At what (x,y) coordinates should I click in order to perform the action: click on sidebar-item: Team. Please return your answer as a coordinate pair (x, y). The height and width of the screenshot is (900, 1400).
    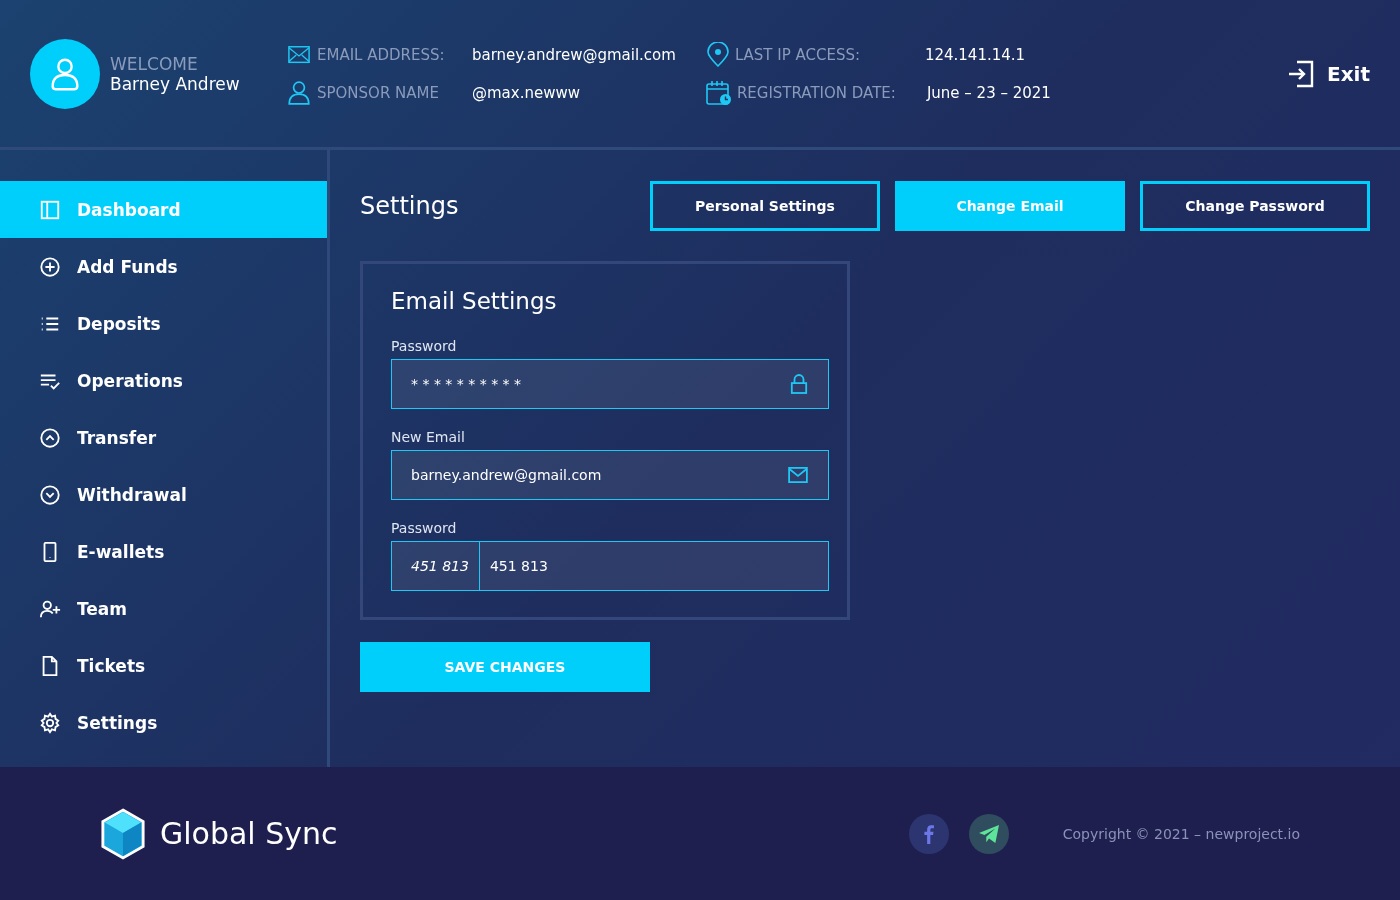
    Looking at the image, I should click on (163, 608).